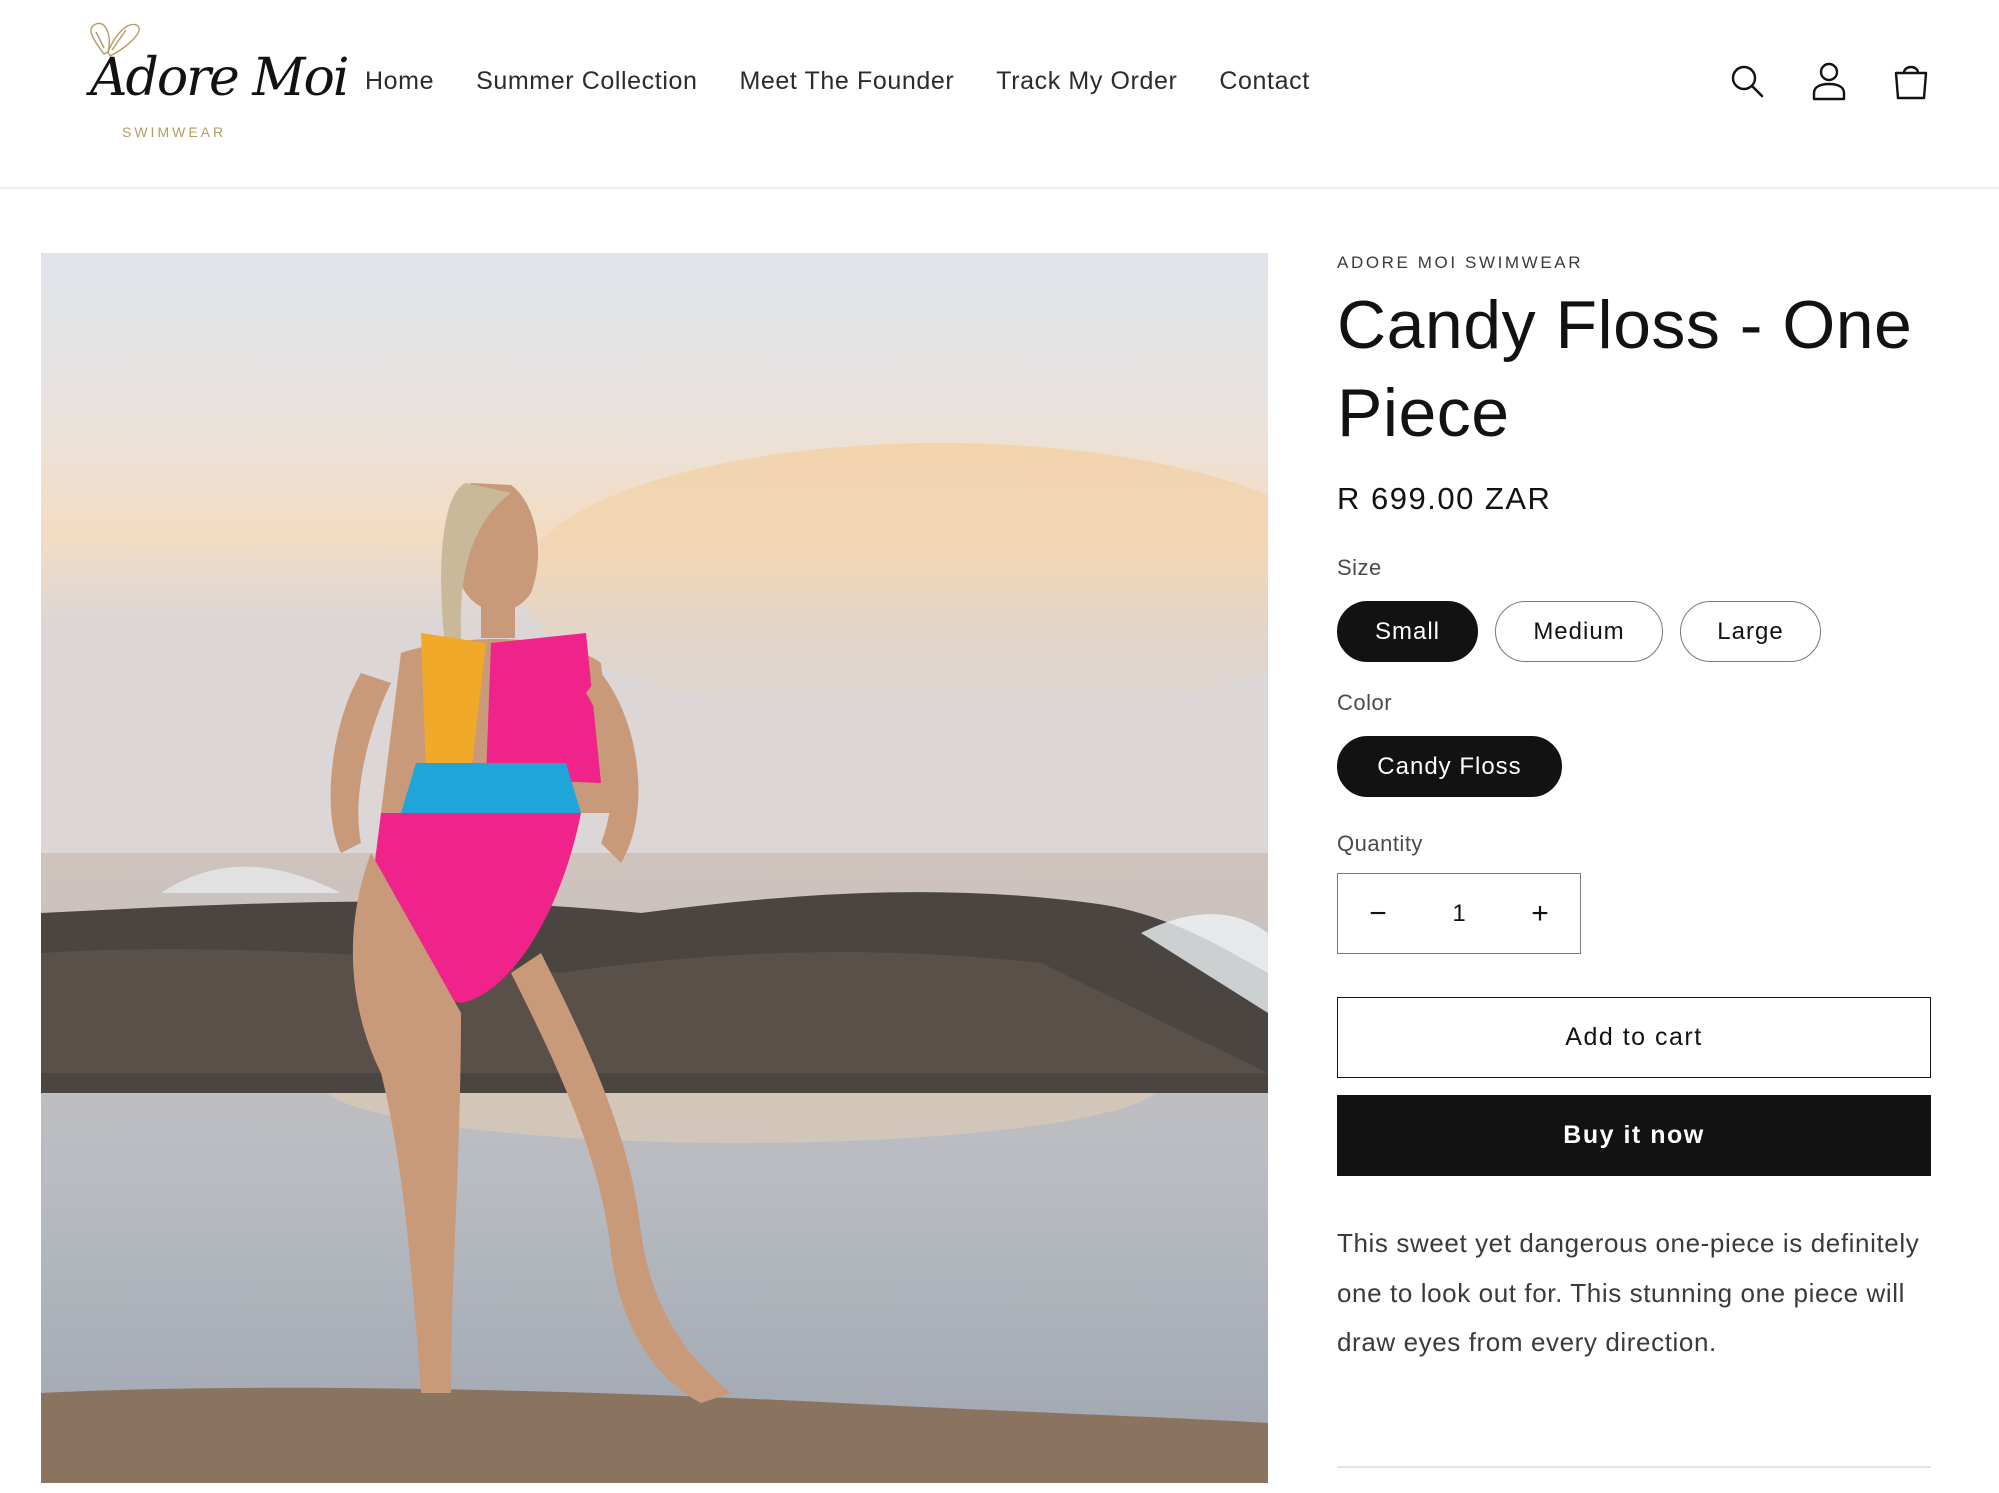 This screenshot has width=1999, height=1493. What do you see at coordinates (1460, 262) in the screenshot?
I see `product-vendor: ADORE MOI SWIMWEAR` at bounding box center [1460, 262].